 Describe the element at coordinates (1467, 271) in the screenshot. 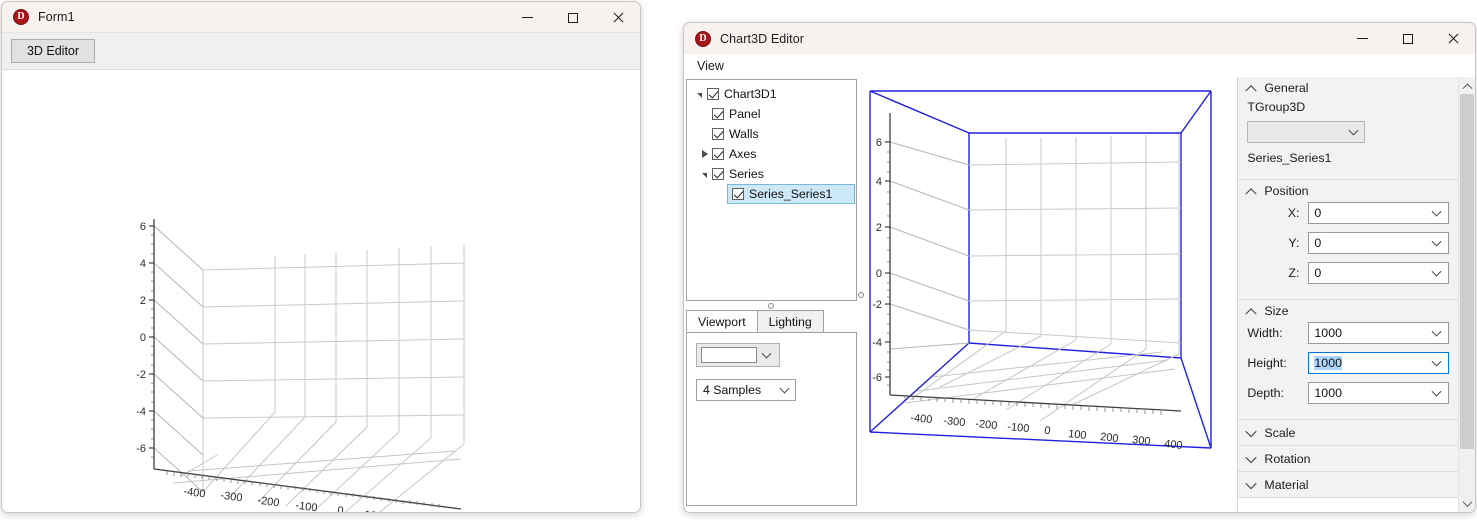

I see `scrollbar-thumb` at that location.